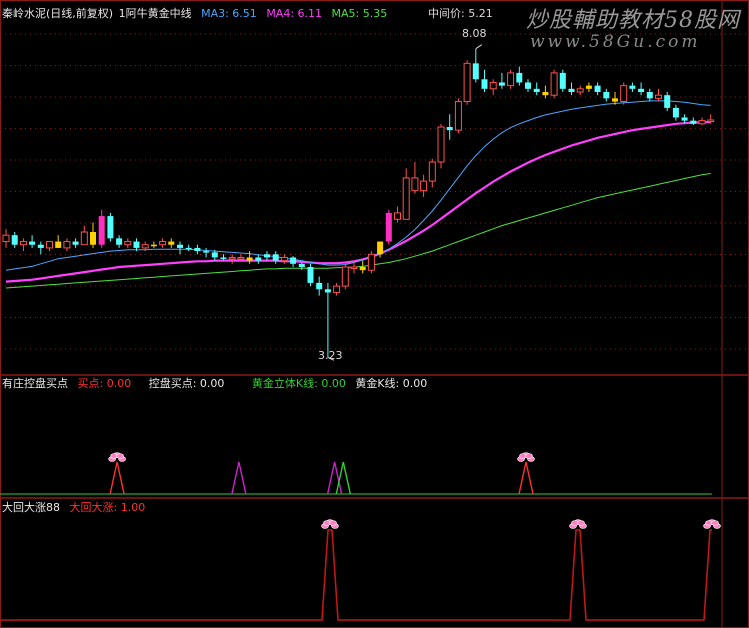  I want to click on sub1-control-buy: 控盘买点: 0.00, so click(186, 383).